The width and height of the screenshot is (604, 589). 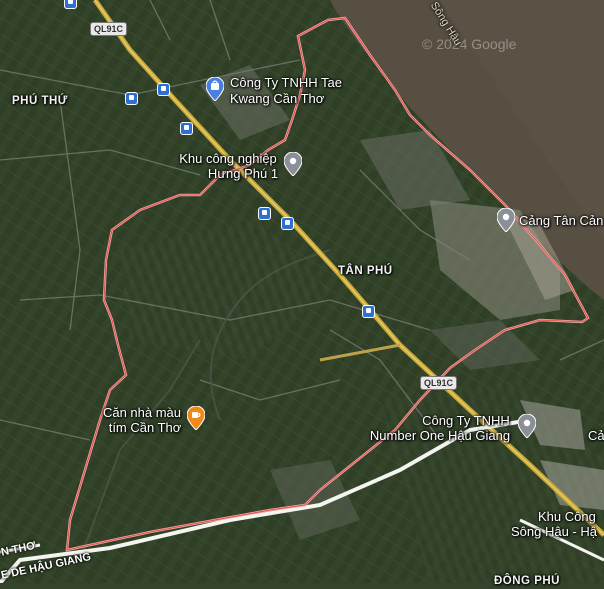 What do you see at coordinates (440, 435) in the screenshot?
I see `poi-label-number-one-line2: Number One Hậu Giang` at bounding box center [440, 435].